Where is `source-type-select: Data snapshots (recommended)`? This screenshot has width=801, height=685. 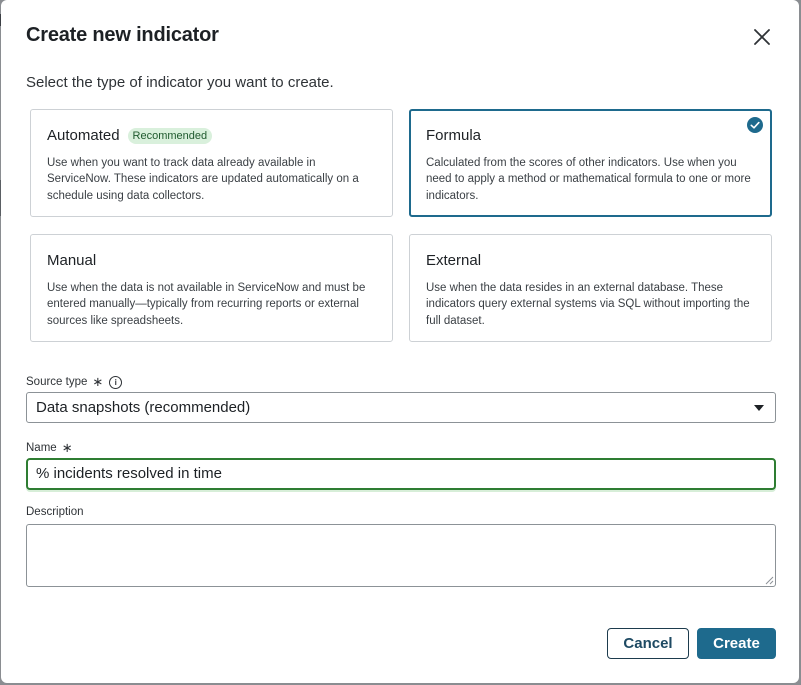 source-type-select: Data snapshots (recommended) is located at coordinates (401, 407).